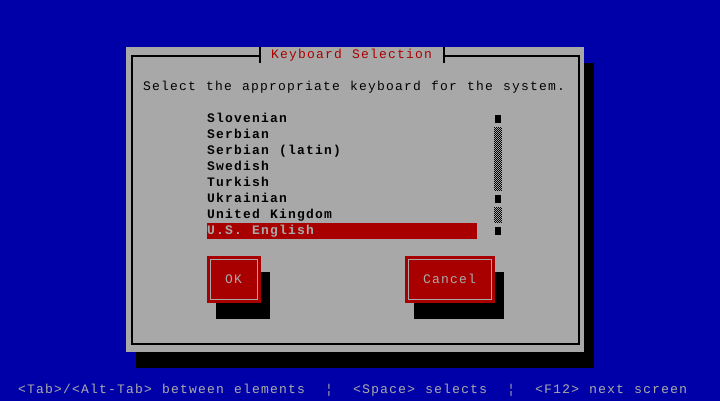  I want to click on key-hint-text: <Tab>/<Alt-Tab> between elements, so click(162, 389).